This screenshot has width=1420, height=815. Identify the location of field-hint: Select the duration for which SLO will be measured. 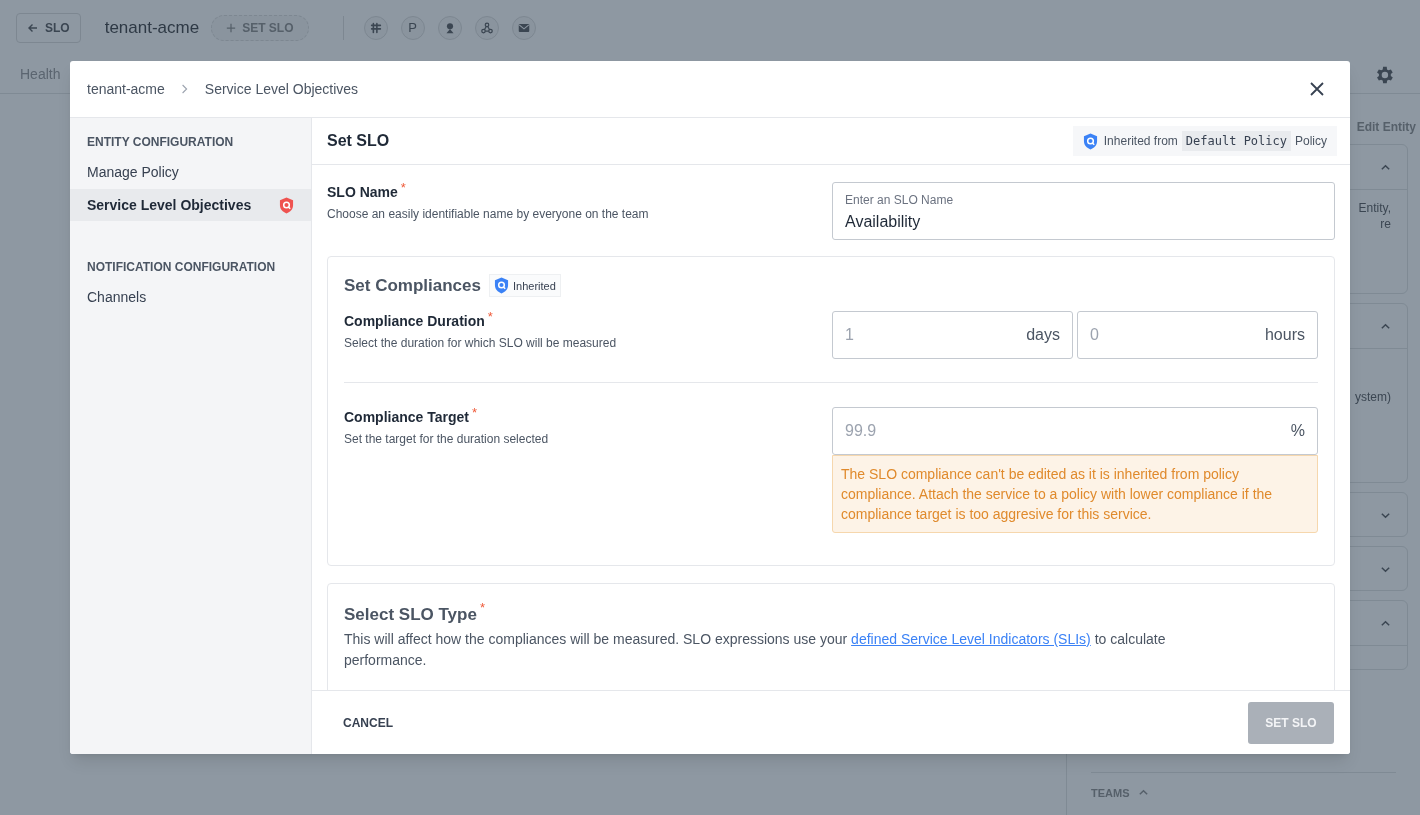
(481, 343).